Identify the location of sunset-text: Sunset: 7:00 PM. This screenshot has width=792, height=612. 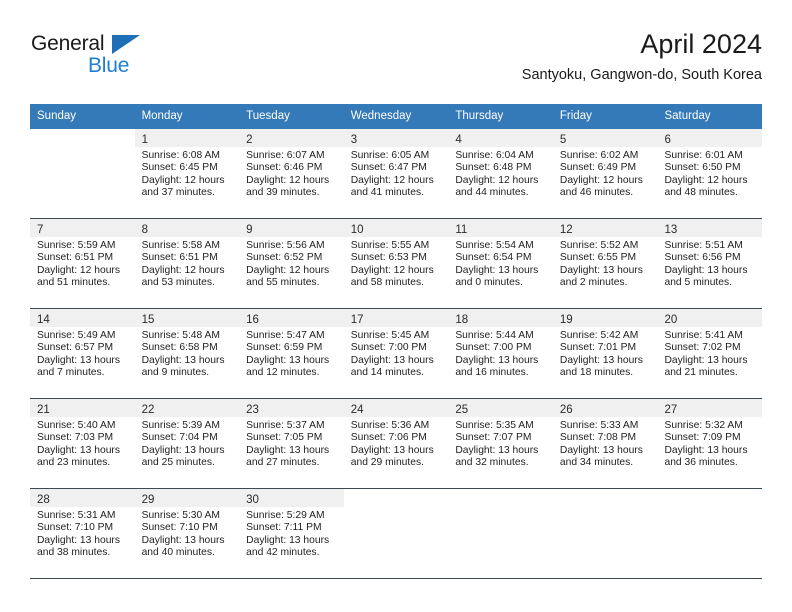
(493, 348).